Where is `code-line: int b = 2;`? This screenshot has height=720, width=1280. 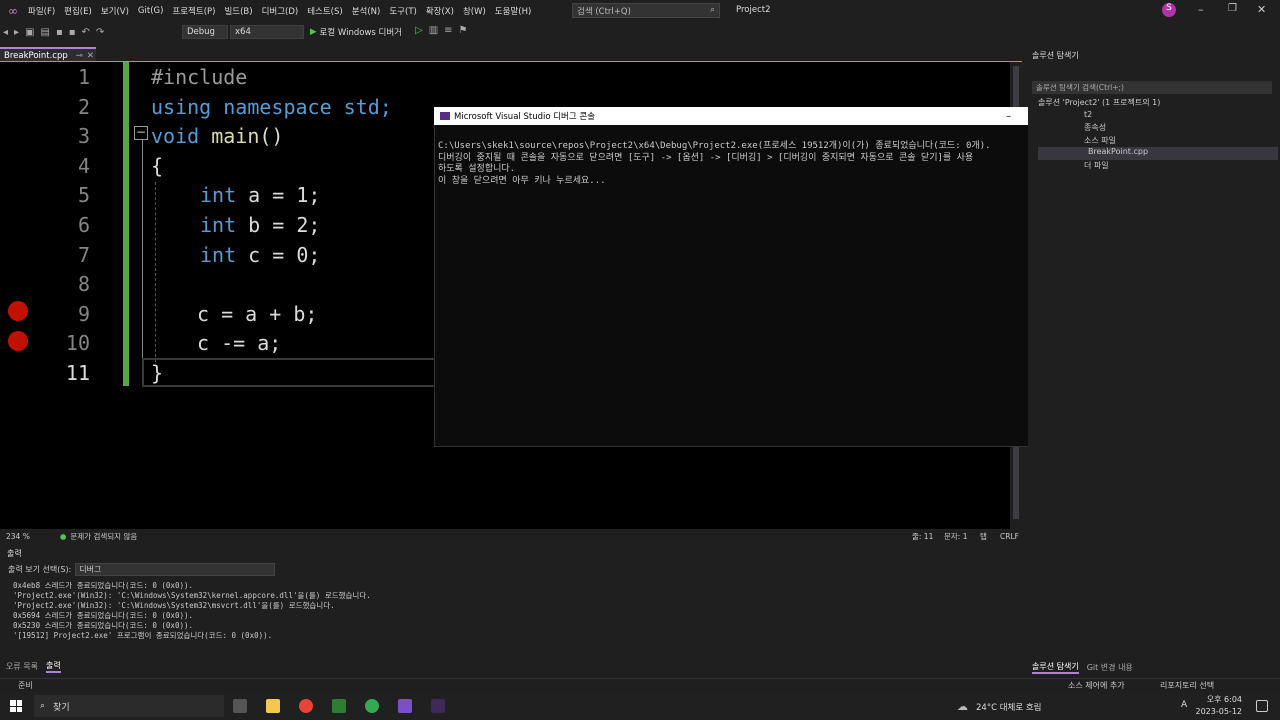 code-line: int b = 2; is located at coordinates (260, 225).